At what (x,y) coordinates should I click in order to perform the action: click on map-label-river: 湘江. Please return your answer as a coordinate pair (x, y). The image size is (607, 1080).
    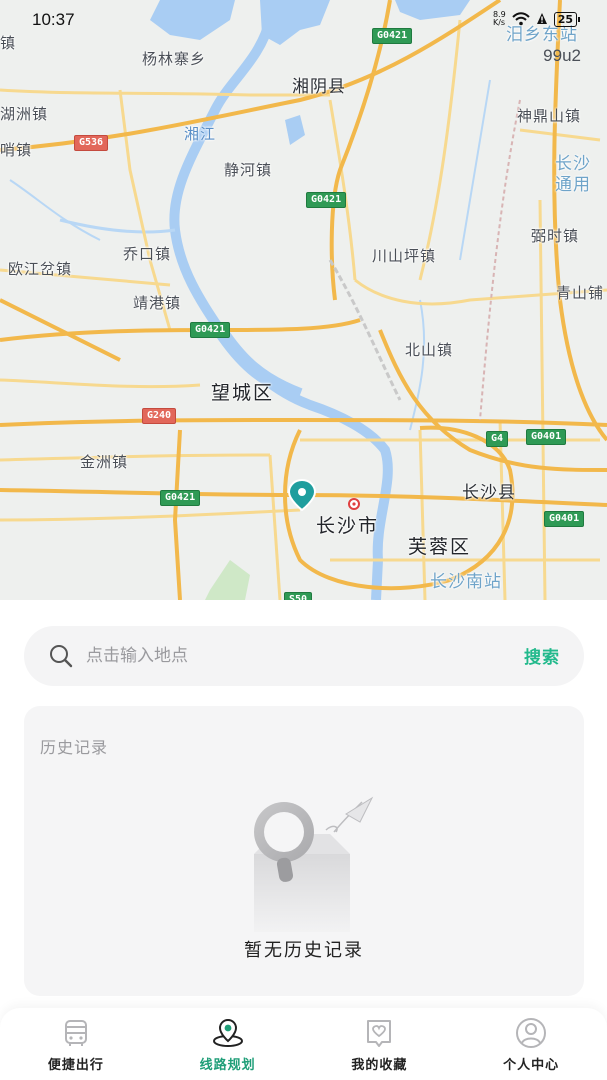
    Looking at the image, I should click on (200, 134).